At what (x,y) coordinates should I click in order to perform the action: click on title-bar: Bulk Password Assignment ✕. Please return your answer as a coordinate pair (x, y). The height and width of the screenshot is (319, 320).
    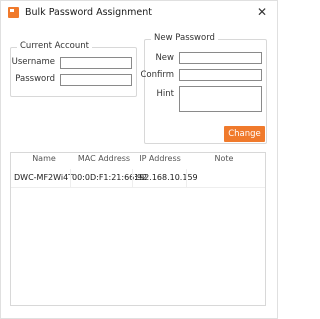
    Looking at the image, I should click on (139, 13).